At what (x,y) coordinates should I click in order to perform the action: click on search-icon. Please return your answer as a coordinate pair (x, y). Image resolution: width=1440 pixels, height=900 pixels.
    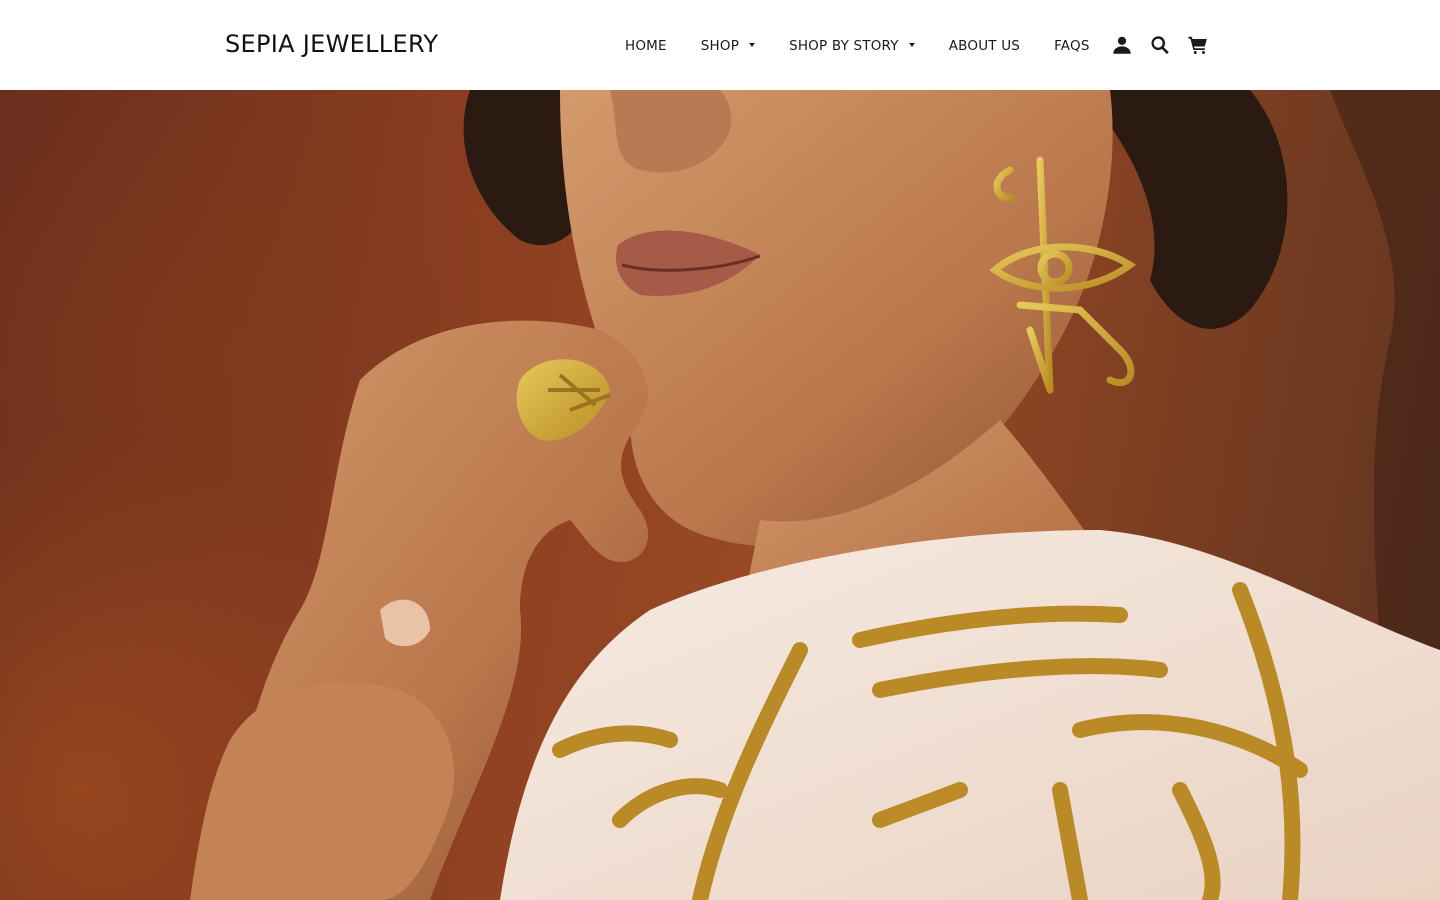
    Looking at the image, I should click on (1160, 45).